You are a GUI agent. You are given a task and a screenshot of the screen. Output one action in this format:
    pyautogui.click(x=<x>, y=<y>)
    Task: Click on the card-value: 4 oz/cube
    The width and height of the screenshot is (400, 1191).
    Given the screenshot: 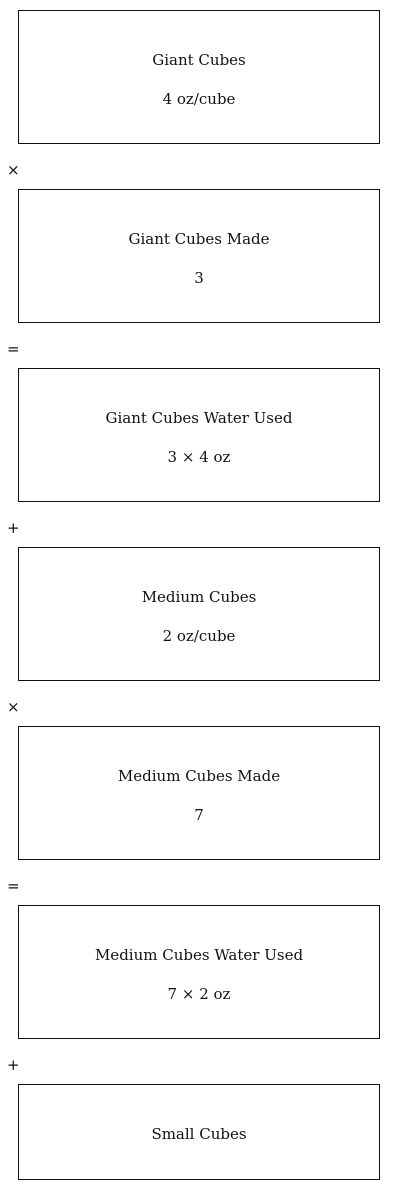 What is the action you would take?
    pyautogui.click(x=199, y=99)
    